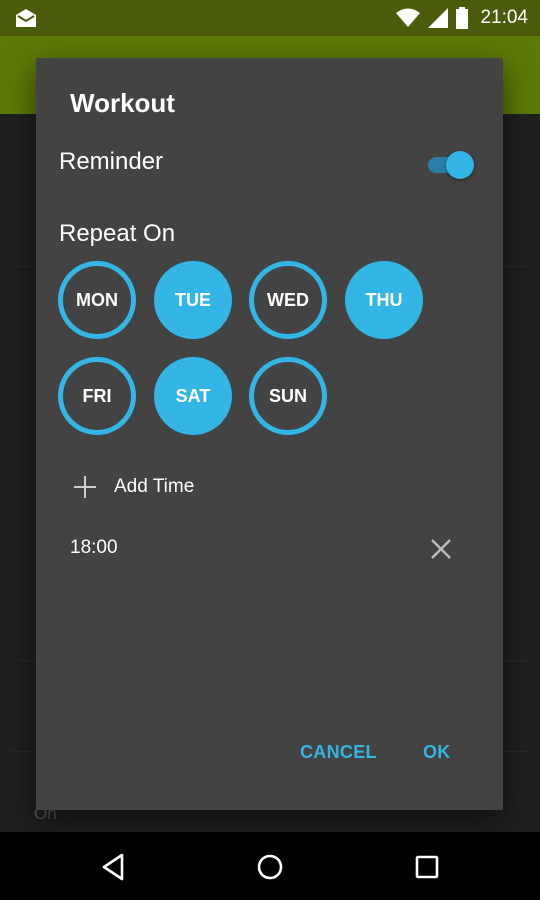 The height and width of the screenshot is (900, 540). I want to click on home-icon, so click(270, 867).